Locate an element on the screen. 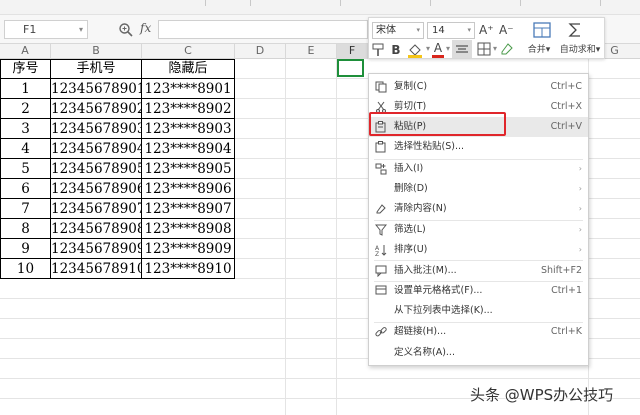 Image resolution: width=640 pixels, height=415 pixels. masked-cell: 123****8909 is located at coordinates (188, 249).